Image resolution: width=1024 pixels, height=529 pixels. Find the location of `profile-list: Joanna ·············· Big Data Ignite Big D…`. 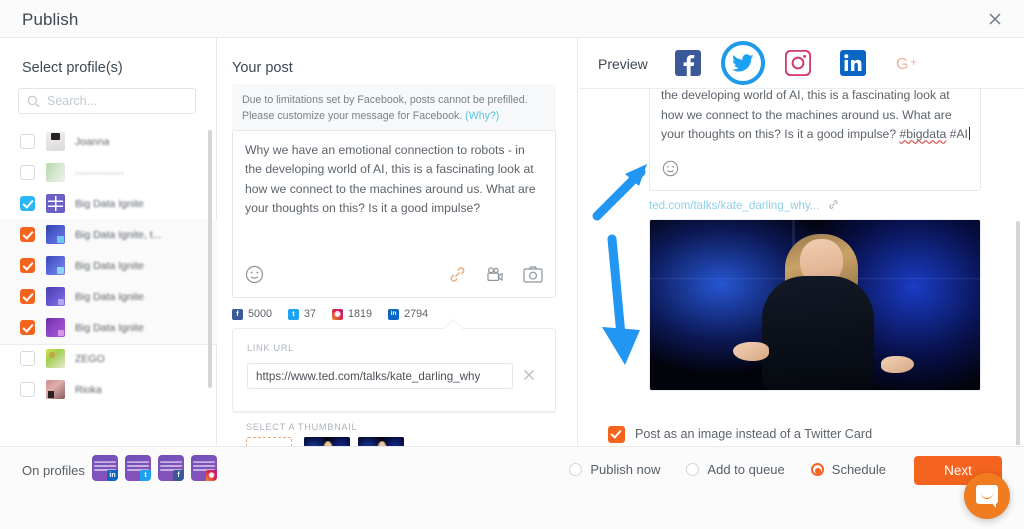

profile-list: Joanna ·············· Big Data Ignite Big D… is located at coordinates (108, 279).